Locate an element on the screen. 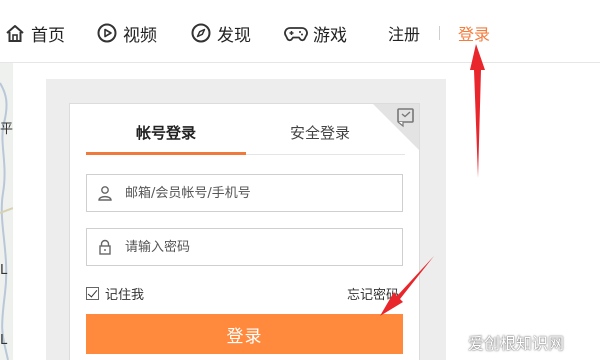  nav-games-label: 游戏 is located at coordinates (330, 35).